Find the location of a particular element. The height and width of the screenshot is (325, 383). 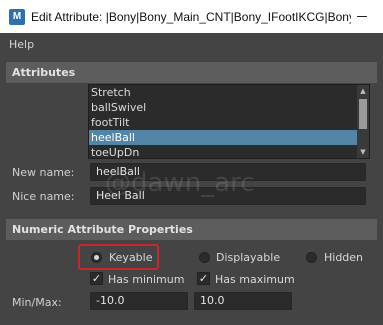

list-item: Stretch is located at coordinates (223, 92).